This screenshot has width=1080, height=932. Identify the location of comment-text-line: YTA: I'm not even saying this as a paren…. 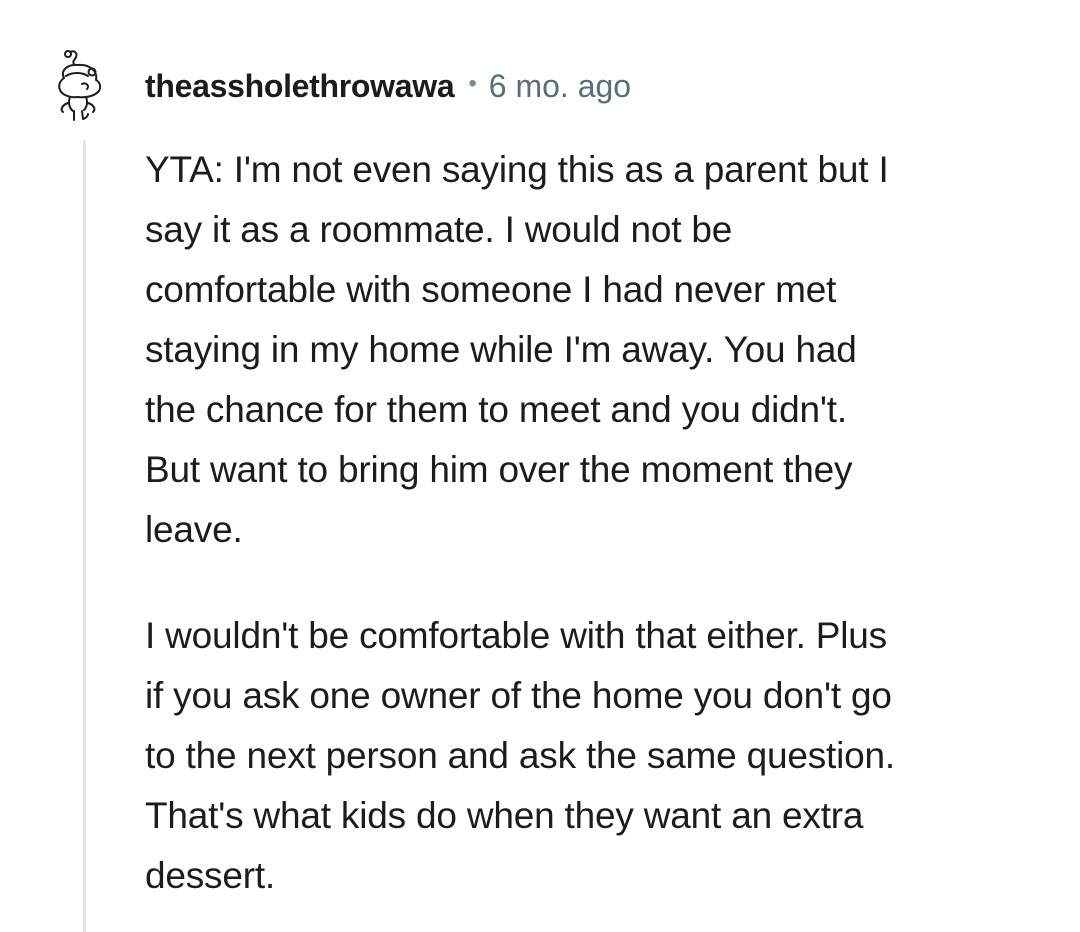
(517, 169).